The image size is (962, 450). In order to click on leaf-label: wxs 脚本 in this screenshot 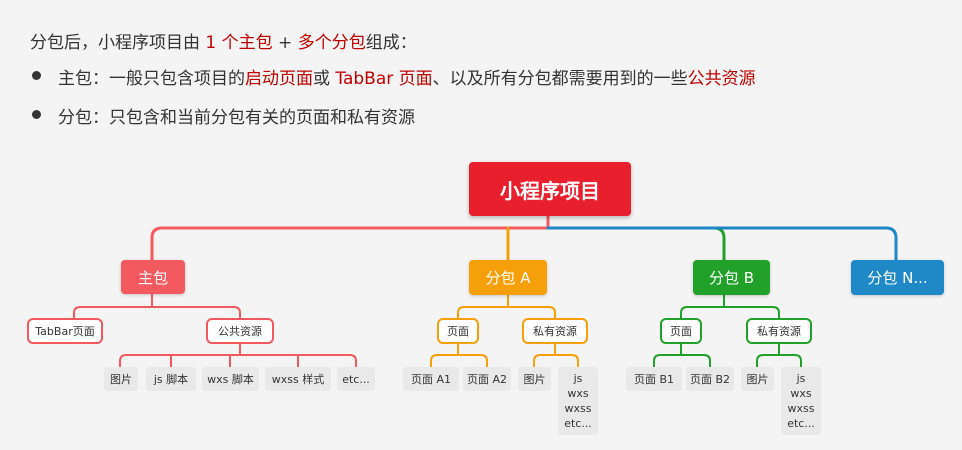, I will do `click(230, 379)`.